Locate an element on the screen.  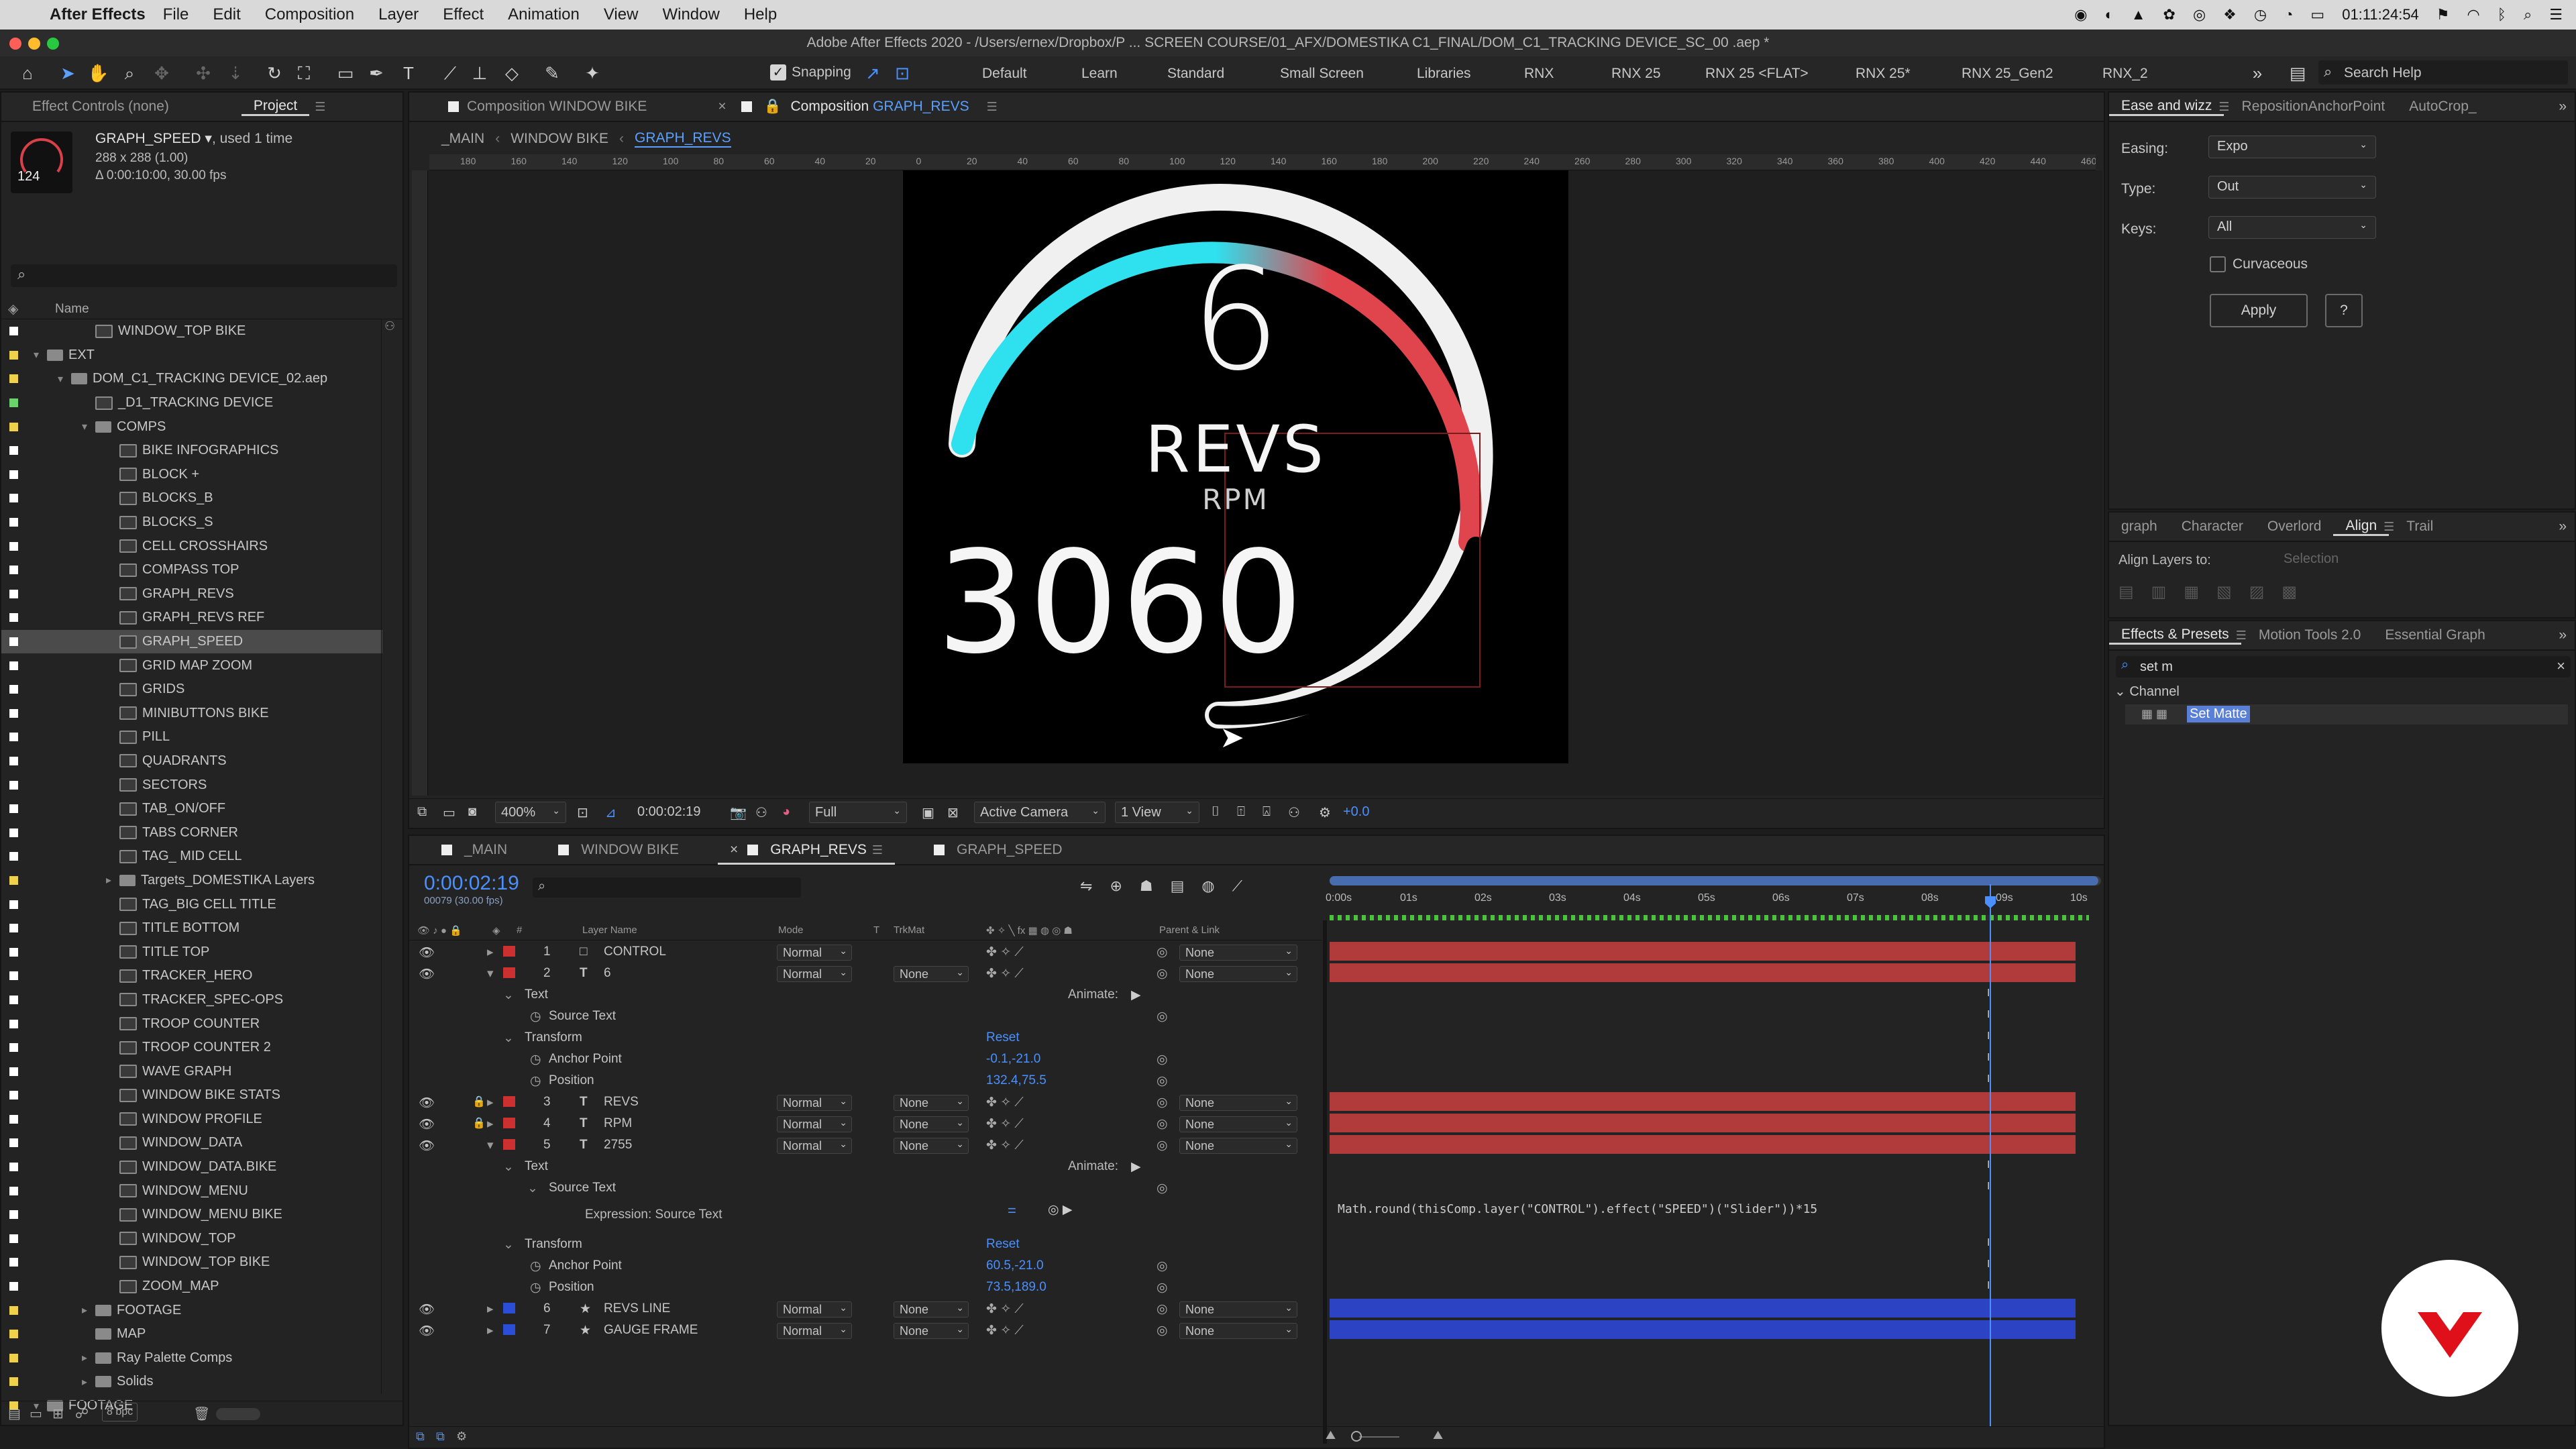
project-item: ▸ Ray Palette Comps is located at coordinates (191, 1358).